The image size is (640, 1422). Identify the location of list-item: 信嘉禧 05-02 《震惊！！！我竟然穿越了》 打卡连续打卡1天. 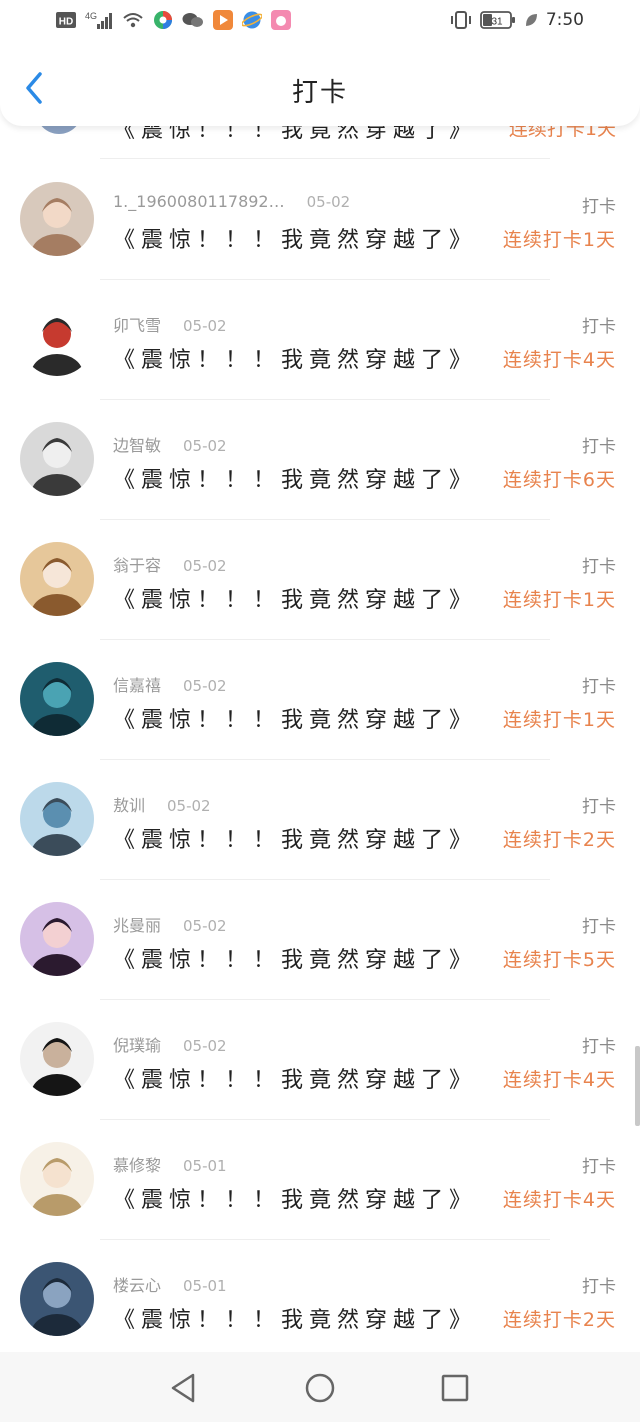
(320, 700).